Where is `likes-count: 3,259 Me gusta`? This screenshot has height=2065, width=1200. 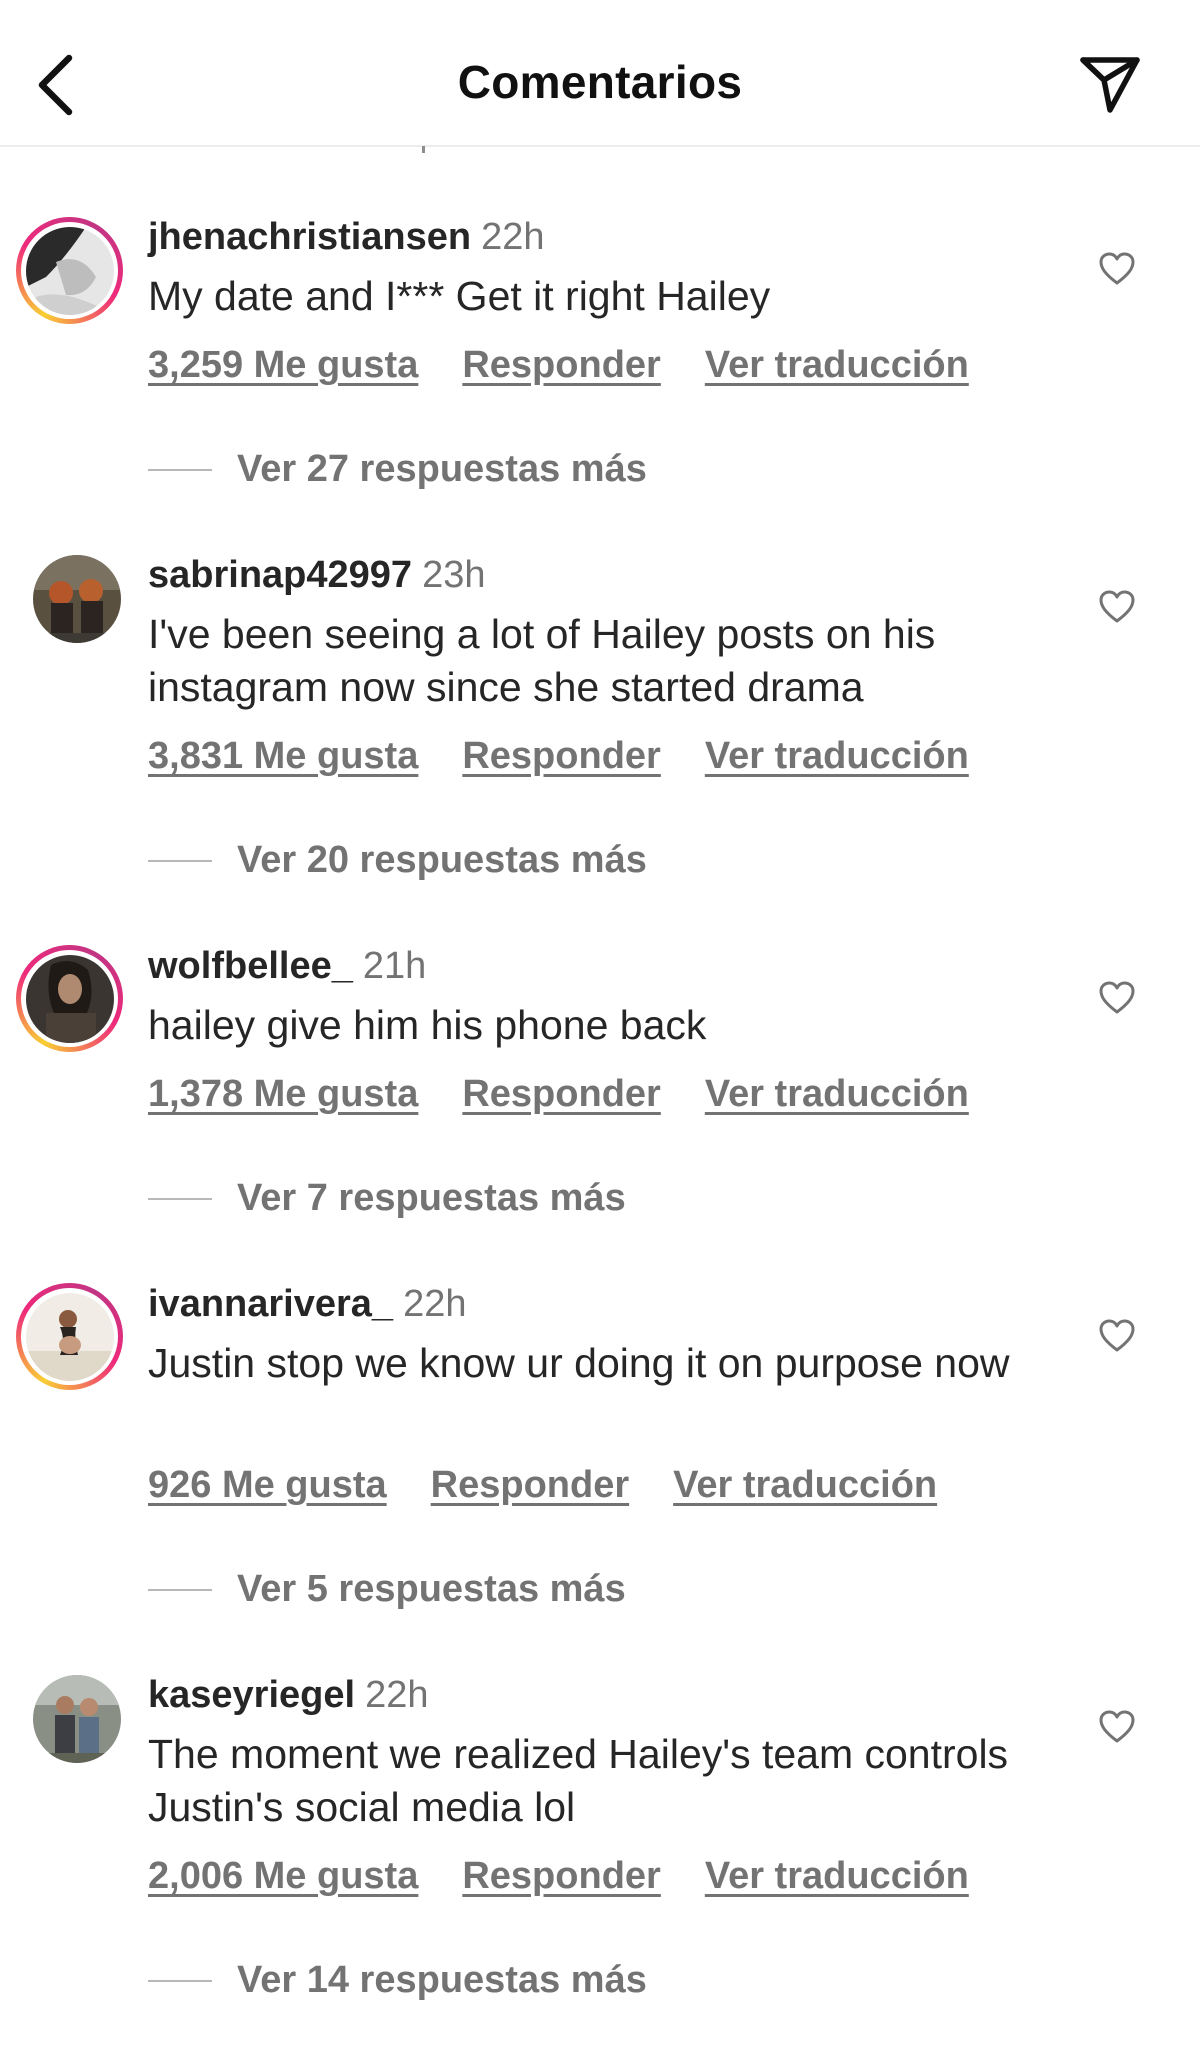
likes-count: 3,259 Me gusta is located at coordinates (283, 365).